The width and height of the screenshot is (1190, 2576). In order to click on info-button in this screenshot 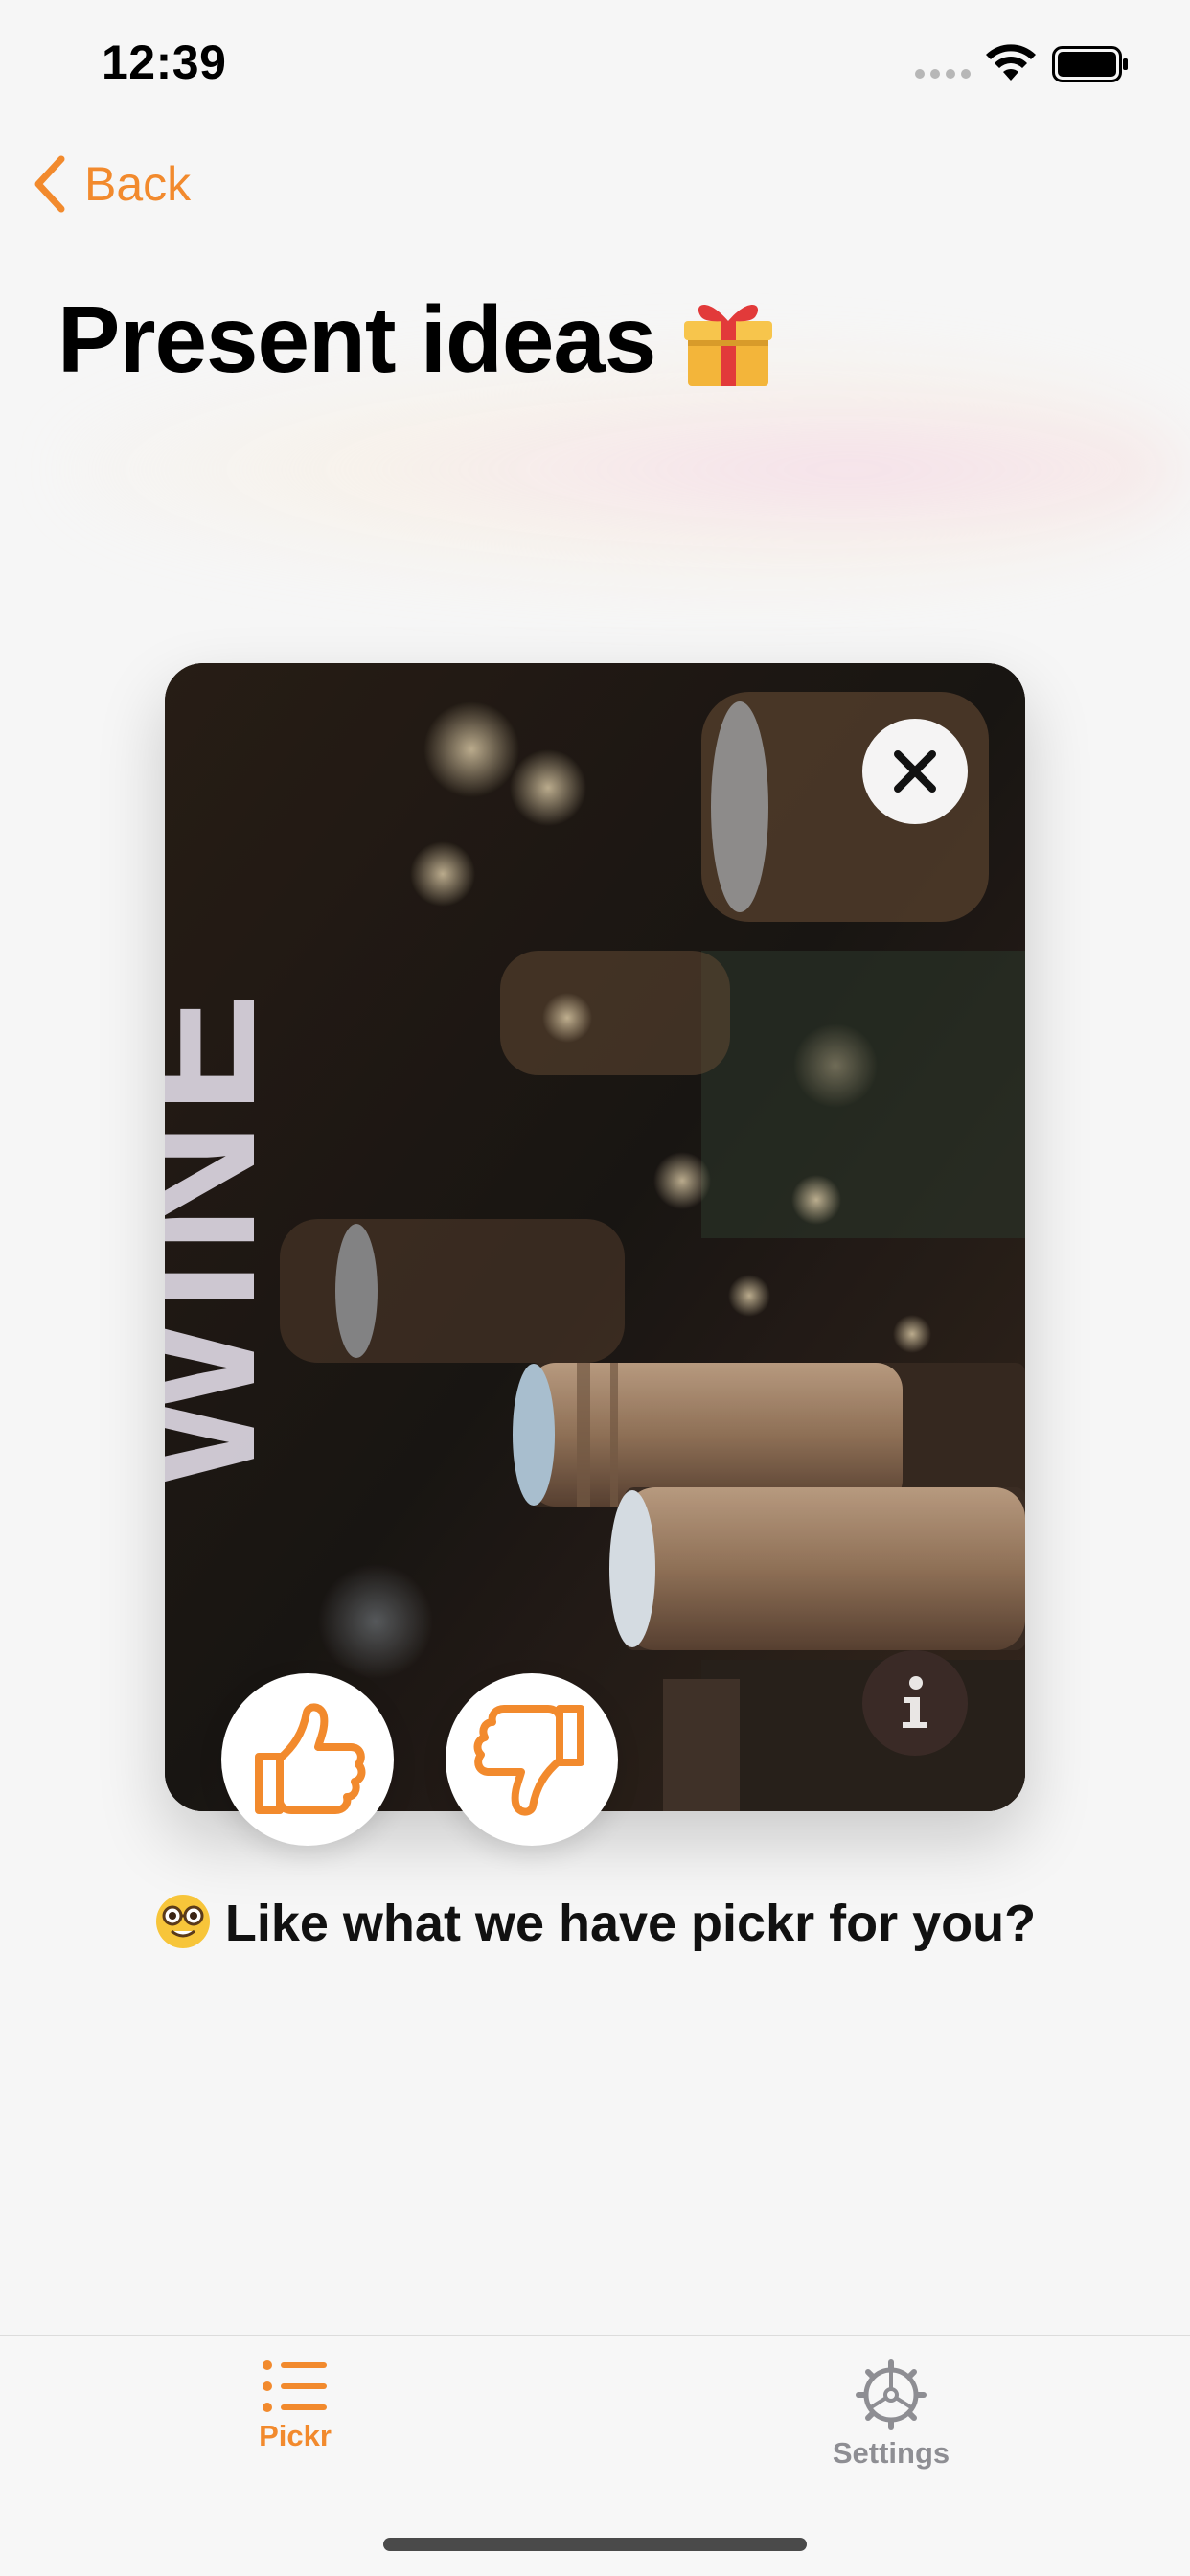, I will do `click(915, 1703)`.